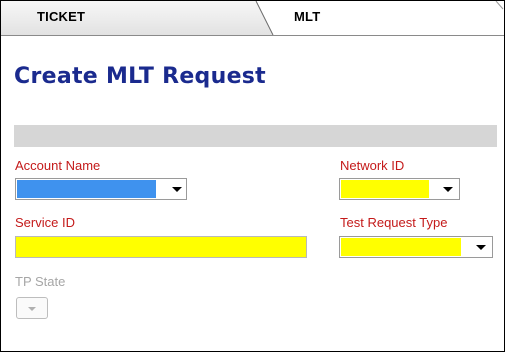 This screenshot has width=505, height=352. What do you see at coordinates (61, 16) in the screenshot?
I see `tab-ticket-label: TICKET` at bounding box center [61, 16].